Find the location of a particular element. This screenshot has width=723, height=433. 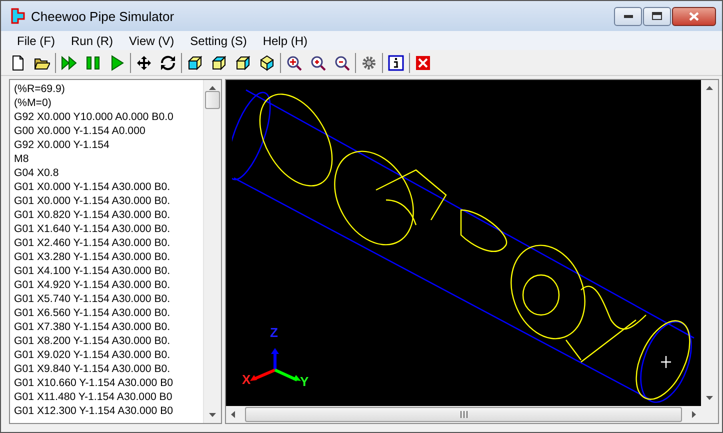

info-icon is located at coordinates (396, 62).